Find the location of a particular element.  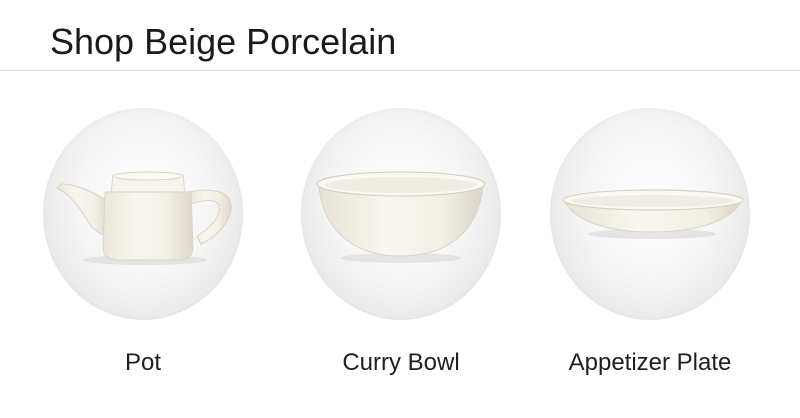

plate-image is located at coordinates (650, 214).